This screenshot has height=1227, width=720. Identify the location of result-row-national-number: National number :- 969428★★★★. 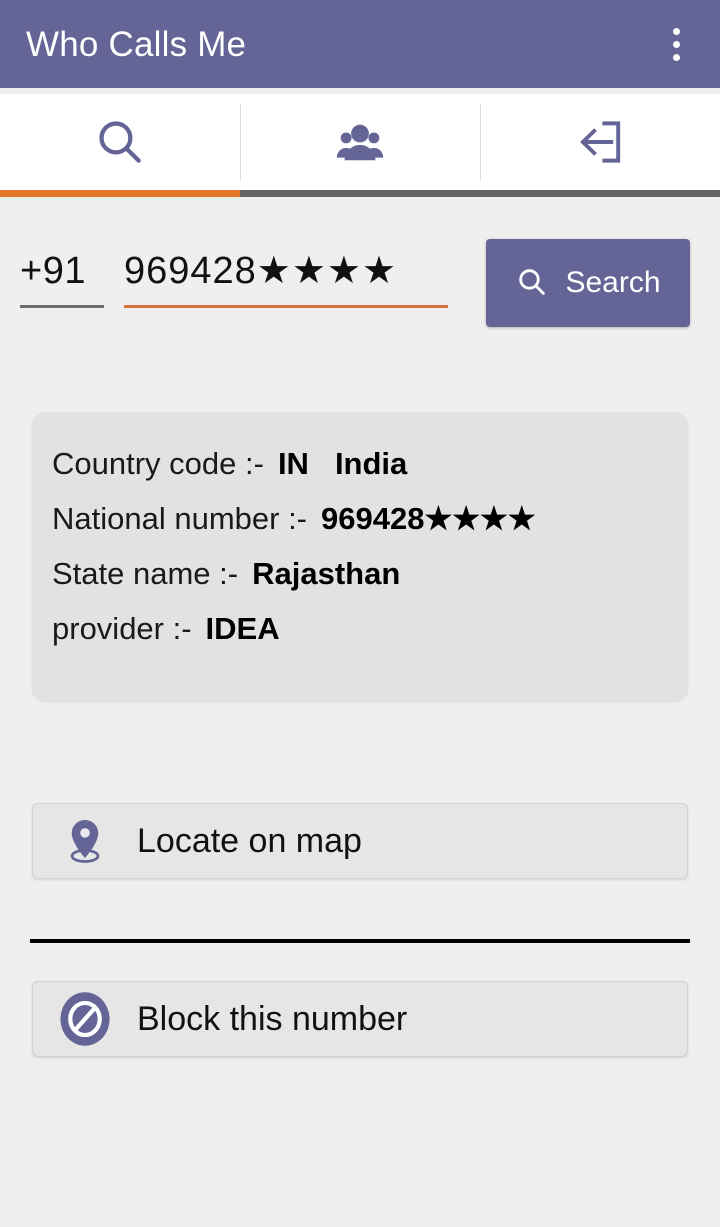
(370, 519).